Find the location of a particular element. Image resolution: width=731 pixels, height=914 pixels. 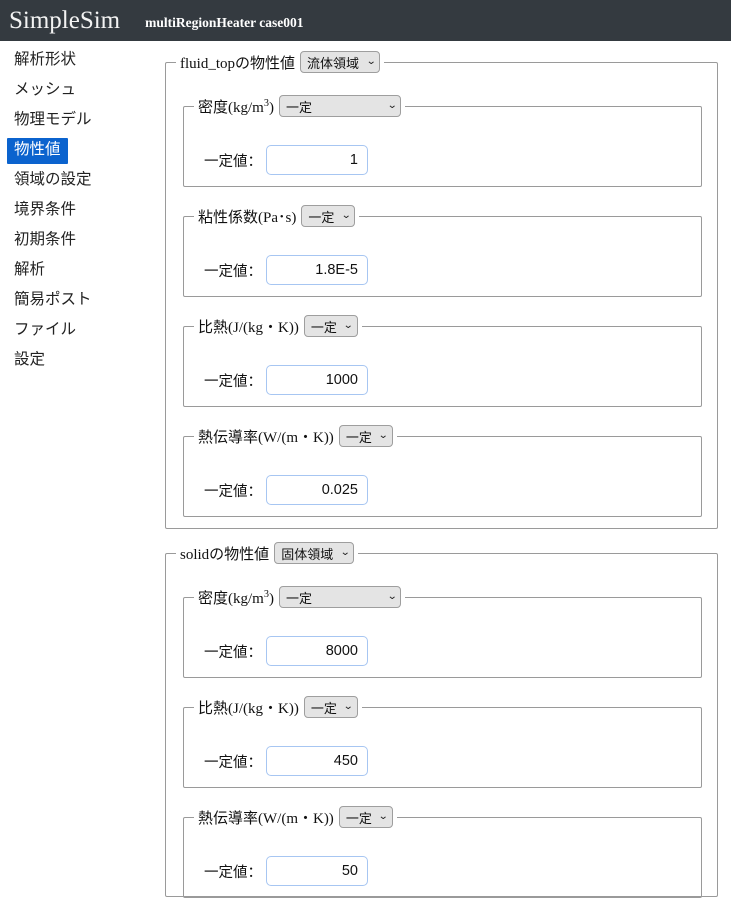

property-mode-select-0-3: 一定 ⌄ is located at coordinates (365, 436).